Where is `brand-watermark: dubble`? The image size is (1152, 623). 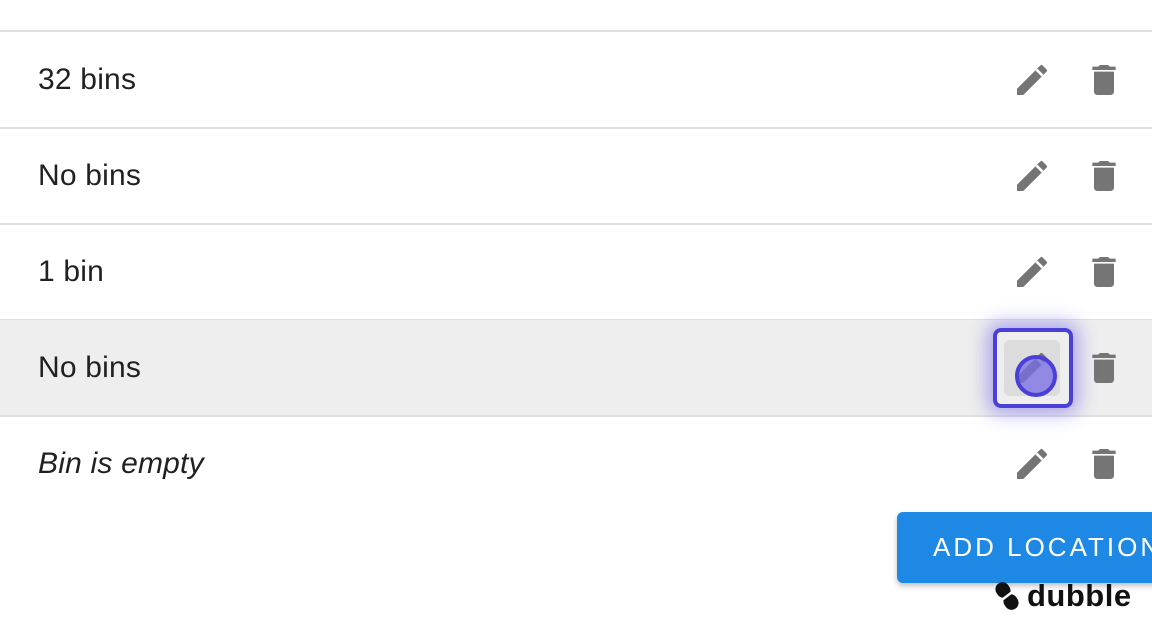
brand-watermark: dubble is located at coordinates (1062, 596).